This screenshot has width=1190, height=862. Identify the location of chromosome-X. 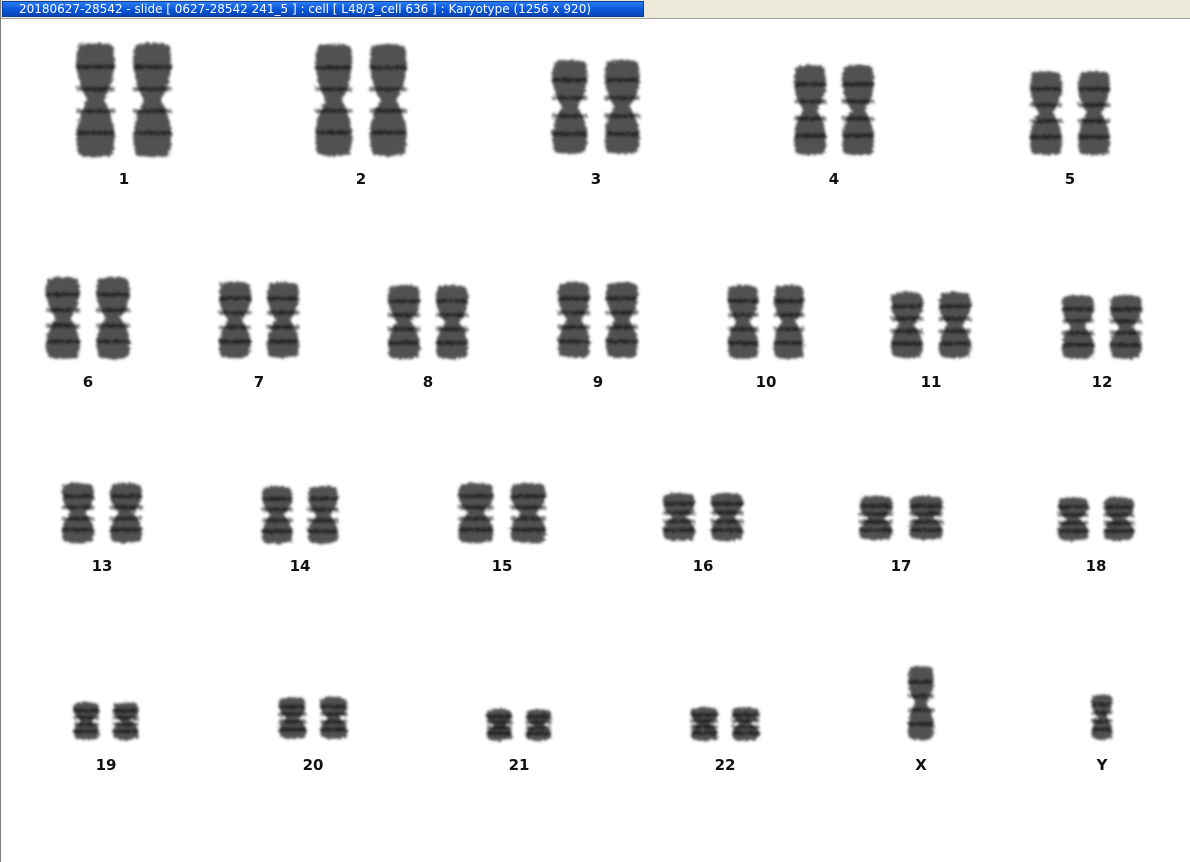
(921, 703).